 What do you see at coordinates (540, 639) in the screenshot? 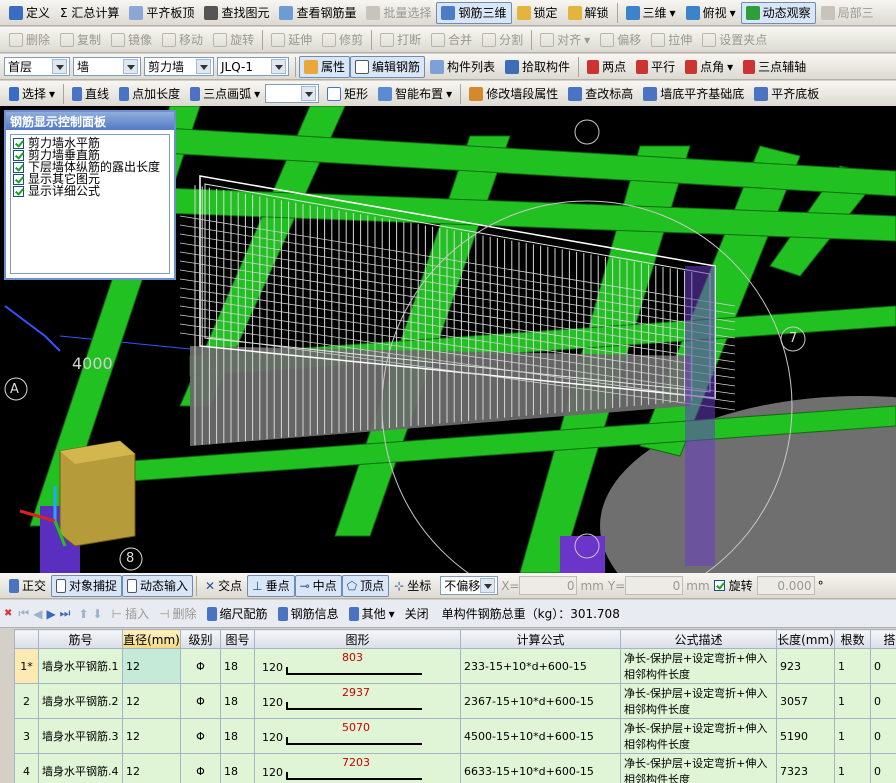
I see `column-header: 计算公式` at bounding box center [540, 639].